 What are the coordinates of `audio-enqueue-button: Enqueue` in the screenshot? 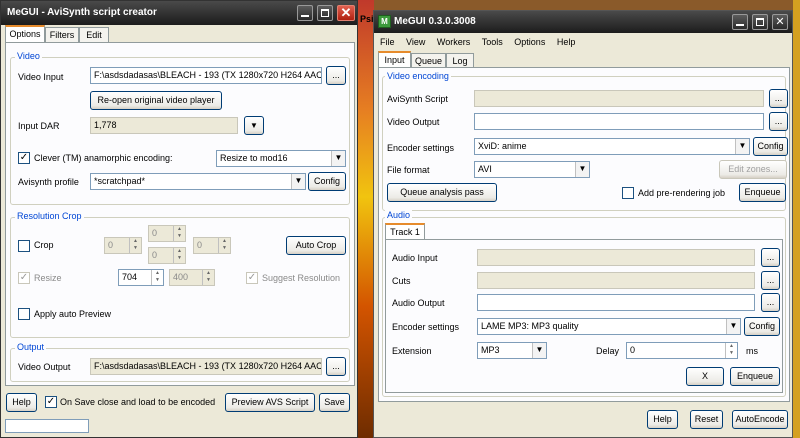 It's located at (755, 376).